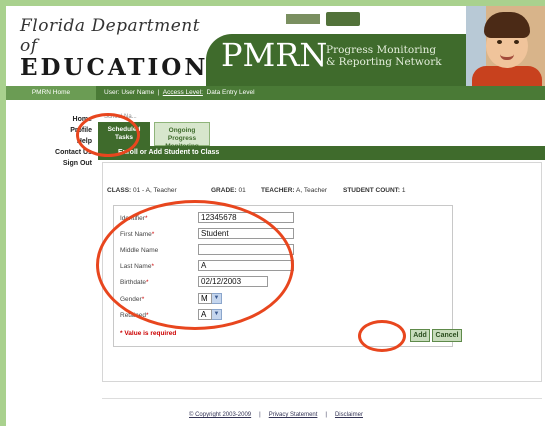 Image resolution: width=545 pixels, height=426 pixels. Describe the element at coordinates (51, 93) in the screenshot. I see `pmrn-home-link: PMRN Home` at that location.